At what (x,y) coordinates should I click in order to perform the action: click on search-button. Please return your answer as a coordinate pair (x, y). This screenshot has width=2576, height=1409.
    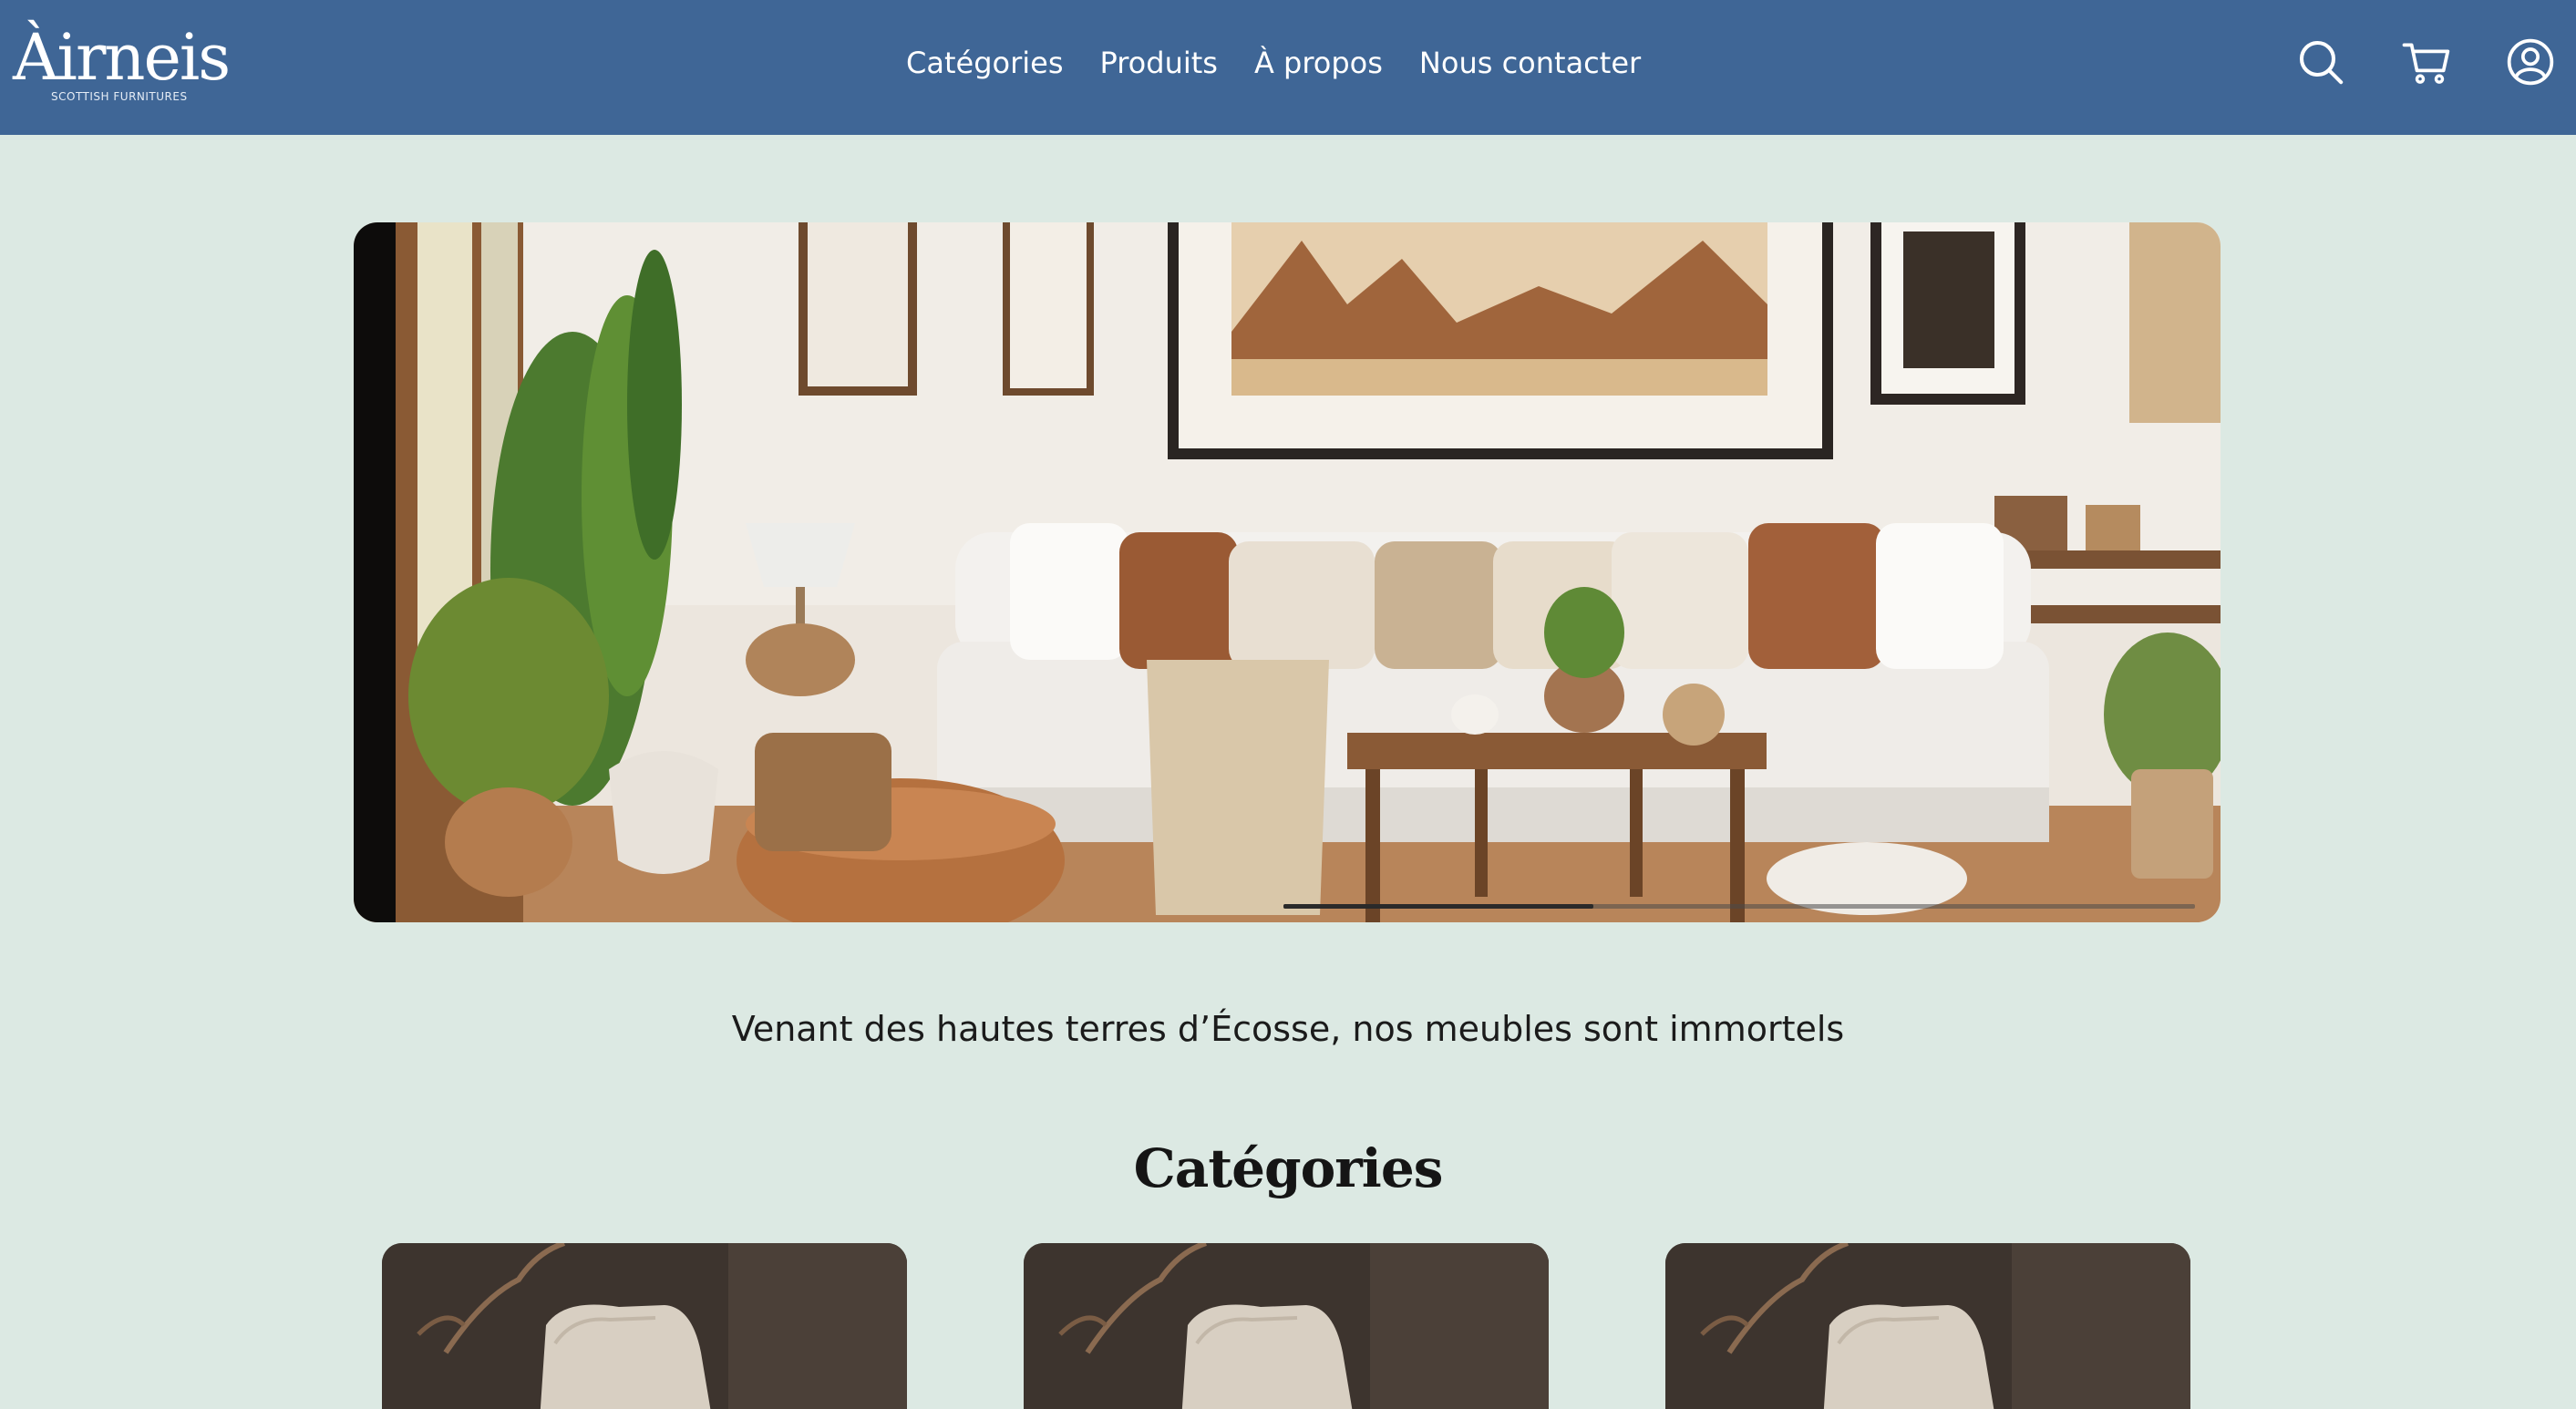
    Looking at the image, I should click on (2321, 62).